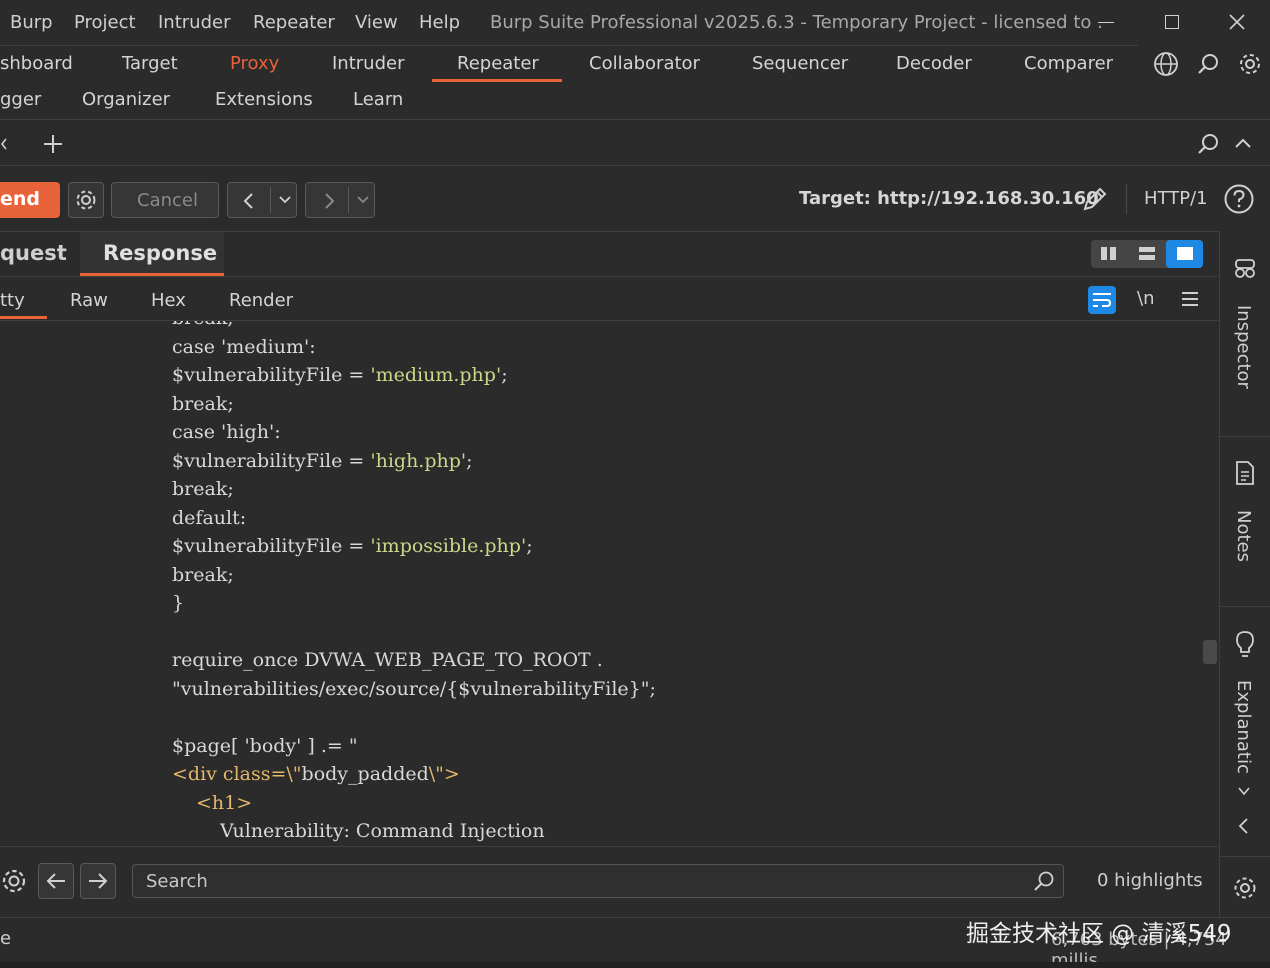  What do you see at coordinates (262, 200) in the screenshot?
I see `history-back-button` at bounding box center [262, 200].